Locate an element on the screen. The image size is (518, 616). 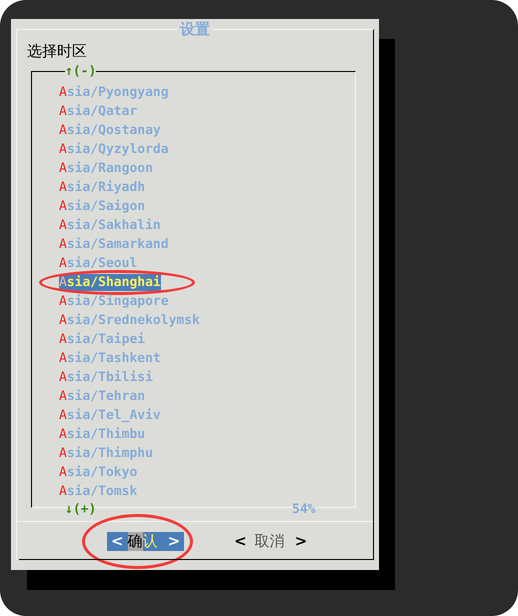
timezone-item: Asia/Taipei is located at coordinates (102, 339).